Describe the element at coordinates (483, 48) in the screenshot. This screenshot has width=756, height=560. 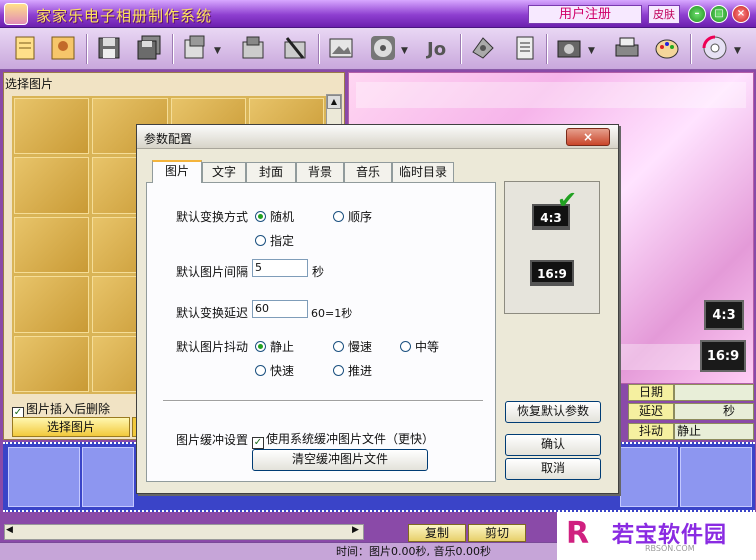
I see `settings-icon` at that location.